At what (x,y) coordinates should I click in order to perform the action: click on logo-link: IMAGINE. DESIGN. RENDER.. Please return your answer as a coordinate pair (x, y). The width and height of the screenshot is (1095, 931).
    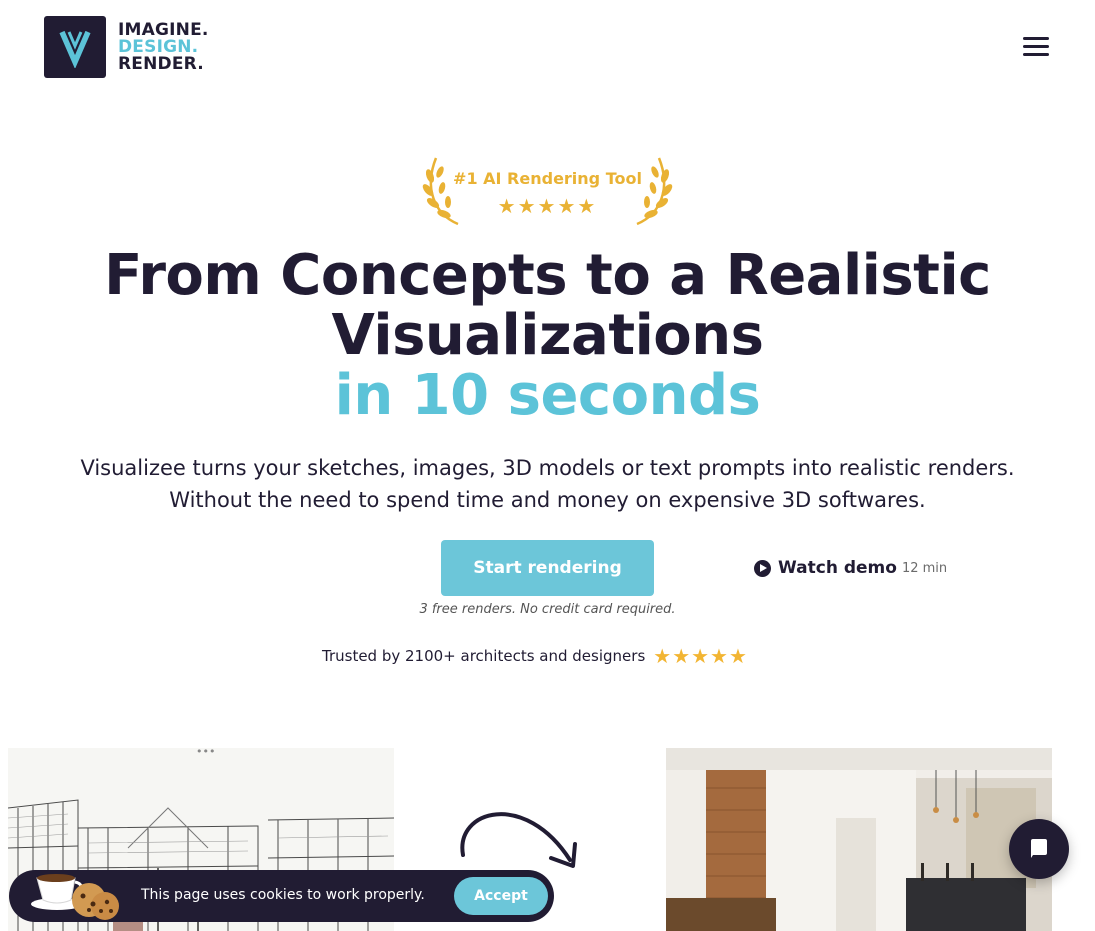
    Looking at the image, I should click on (126, 47).